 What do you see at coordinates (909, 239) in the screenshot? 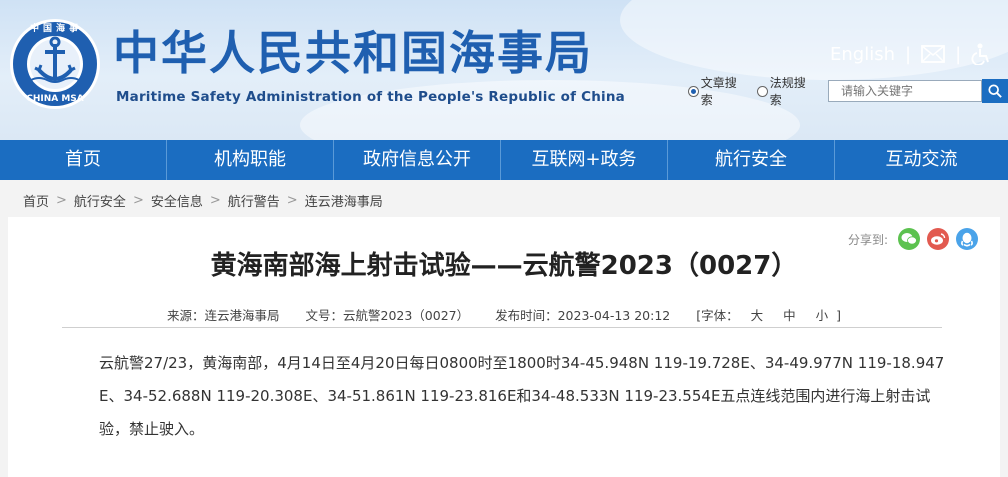
I see `wechat-icon` at bounding box center [909, 239].